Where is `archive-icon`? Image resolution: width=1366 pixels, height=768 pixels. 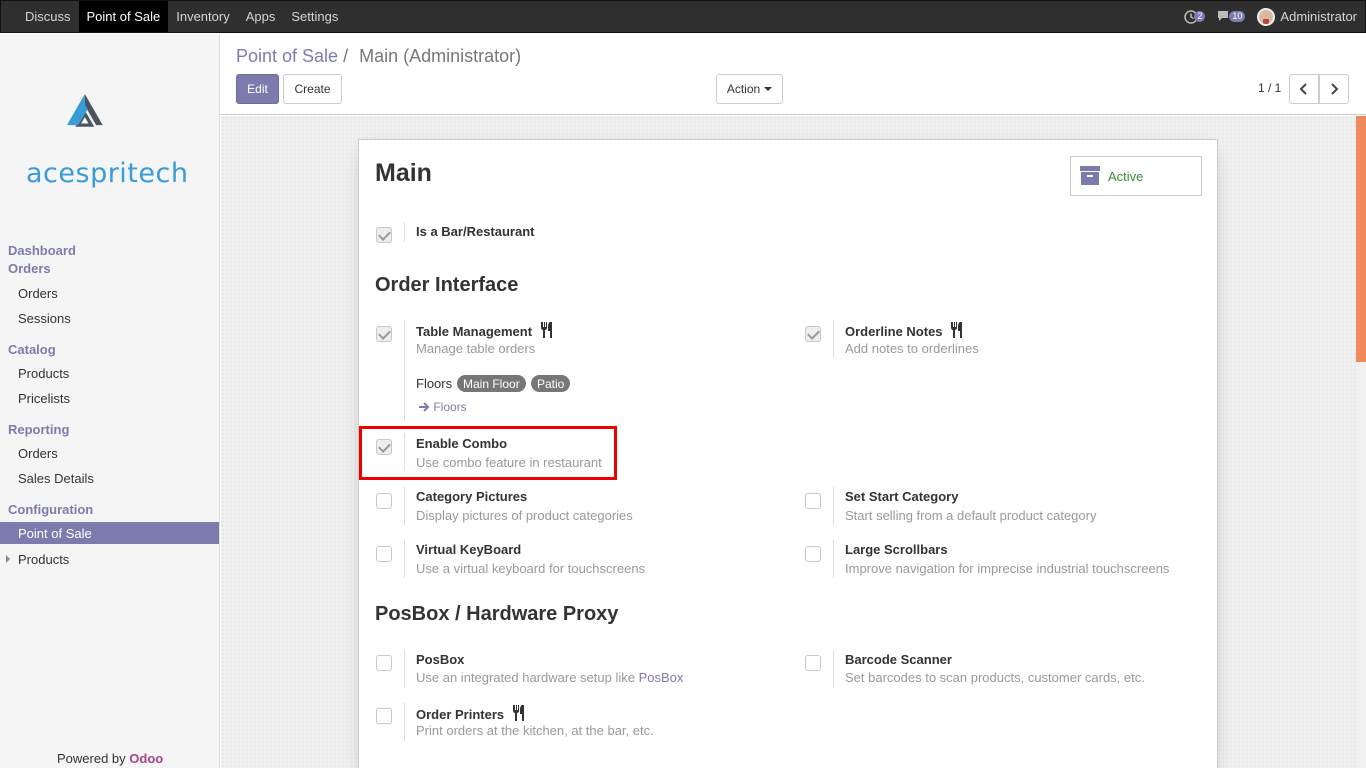
archive-icon is located at coordinates (1090, 175).